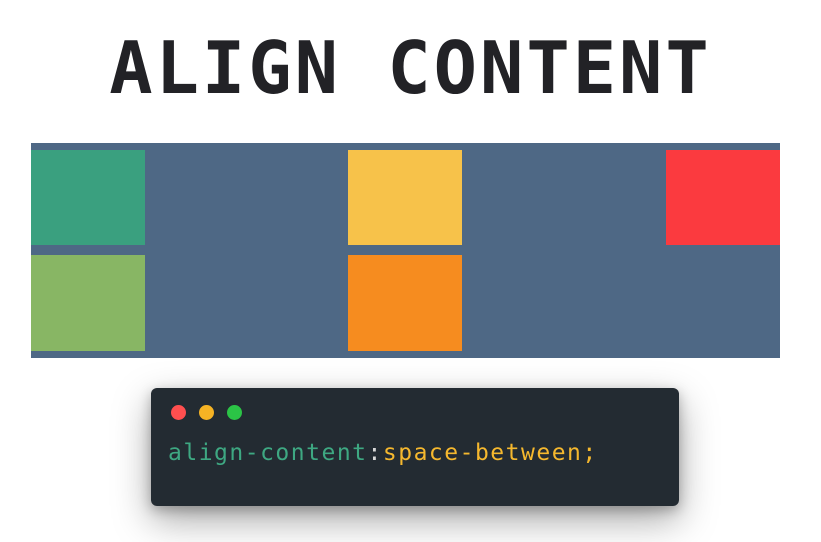  I want to click on teal-box, so click(88, 197).